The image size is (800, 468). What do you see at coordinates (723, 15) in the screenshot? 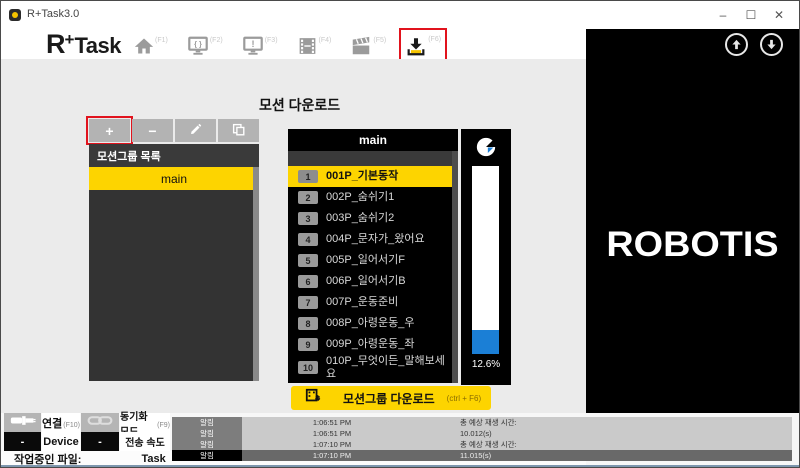
I see `minimize-button: –` at bounding box center [723, 15].